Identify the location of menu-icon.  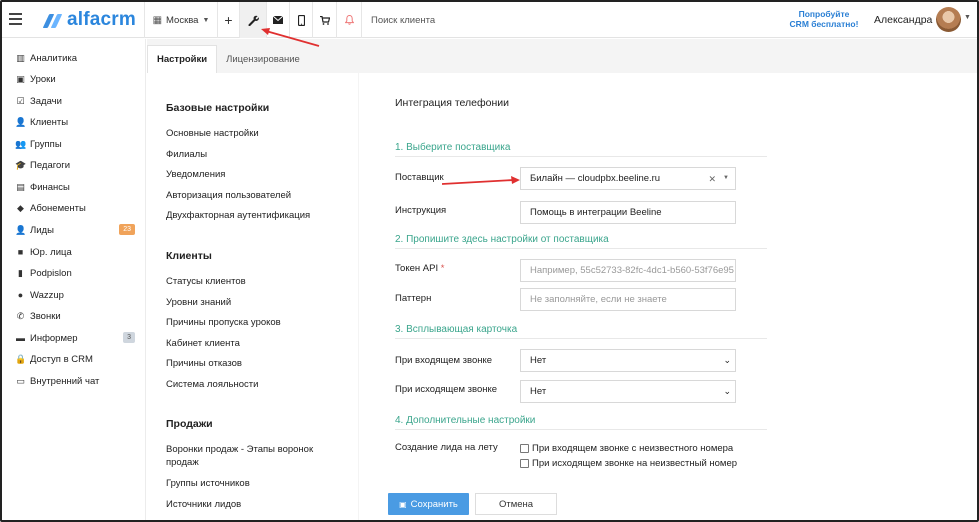
(15, 19).